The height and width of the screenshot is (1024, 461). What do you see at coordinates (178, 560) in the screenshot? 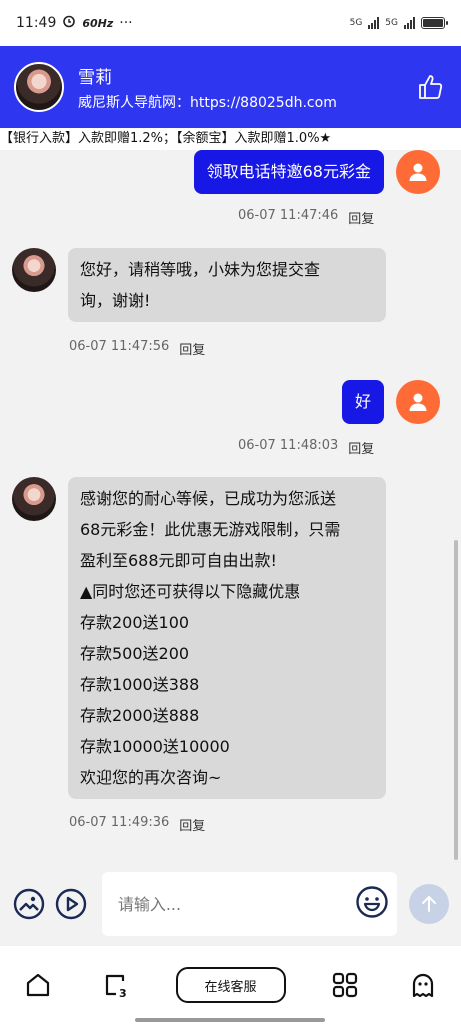
I see `message-line: 盈利至688元即可自由出款!` at bounding box center [178, 560].